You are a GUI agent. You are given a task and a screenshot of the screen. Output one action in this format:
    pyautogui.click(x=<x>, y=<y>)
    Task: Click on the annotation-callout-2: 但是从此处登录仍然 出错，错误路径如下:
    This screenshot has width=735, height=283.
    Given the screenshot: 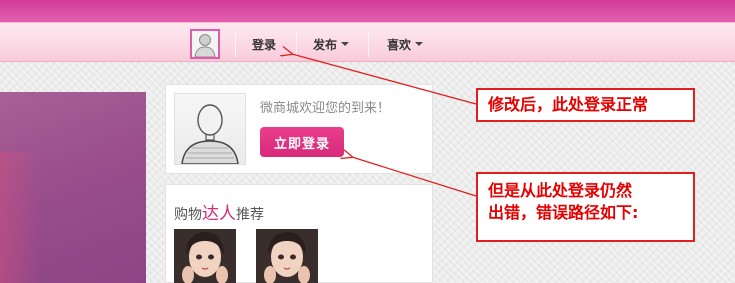 What is the action you would take?
    pyautogui.click(x=585, y=207)
    